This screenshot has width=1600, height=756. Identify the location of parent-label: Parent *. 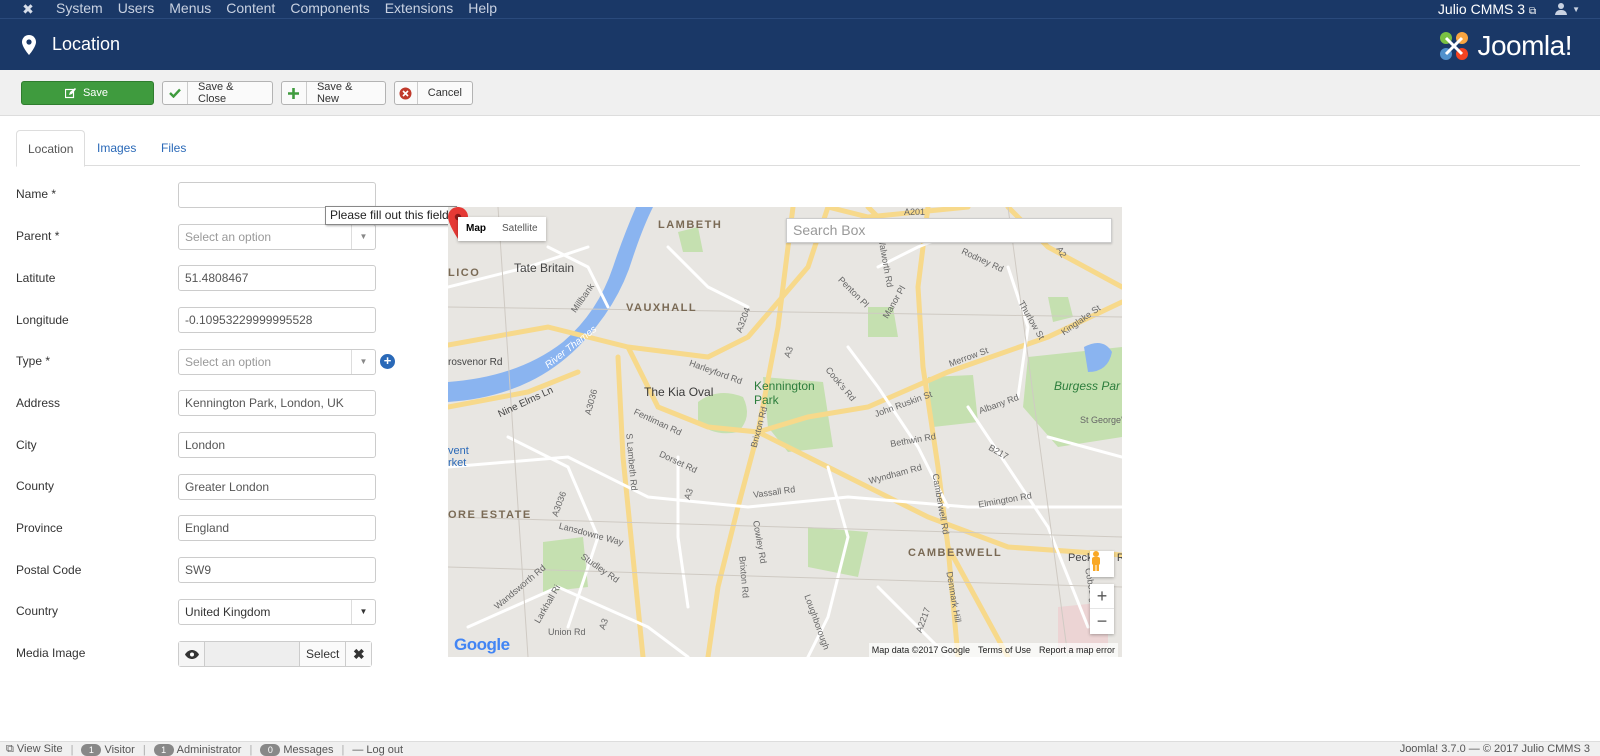
(38, 236).